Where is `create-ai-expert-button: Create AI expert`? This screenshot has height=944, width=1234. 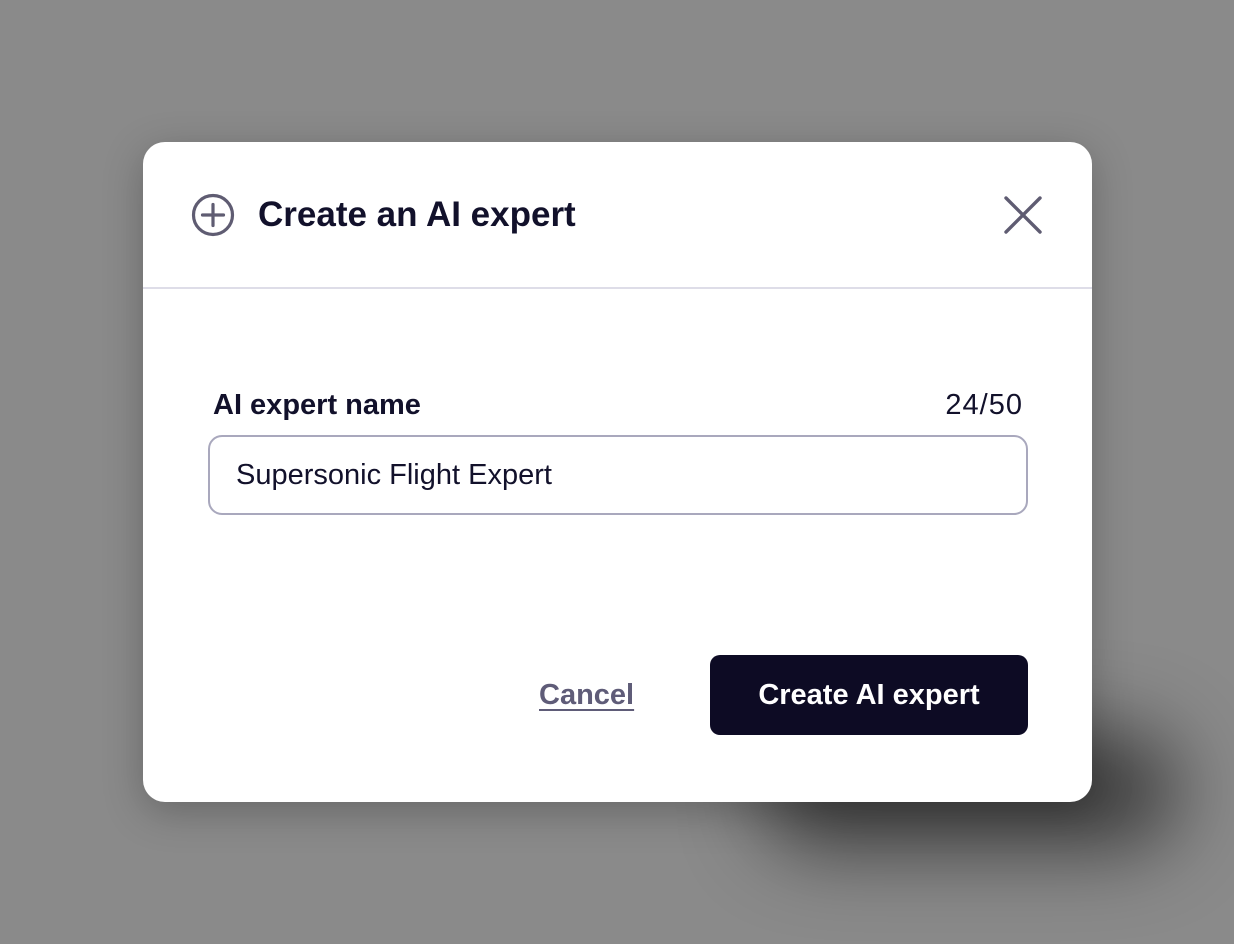 create-ai-expert-button: Create AI expert is located at coordinates (869, 695).